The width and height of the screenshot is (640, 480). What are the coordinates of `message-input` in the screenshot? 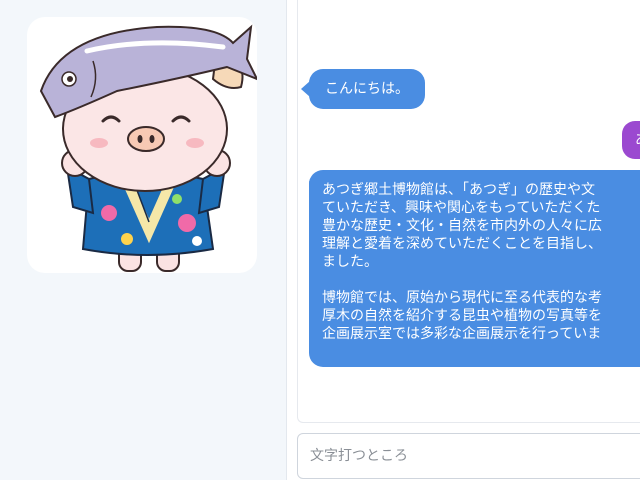 It's located at (468, 456).